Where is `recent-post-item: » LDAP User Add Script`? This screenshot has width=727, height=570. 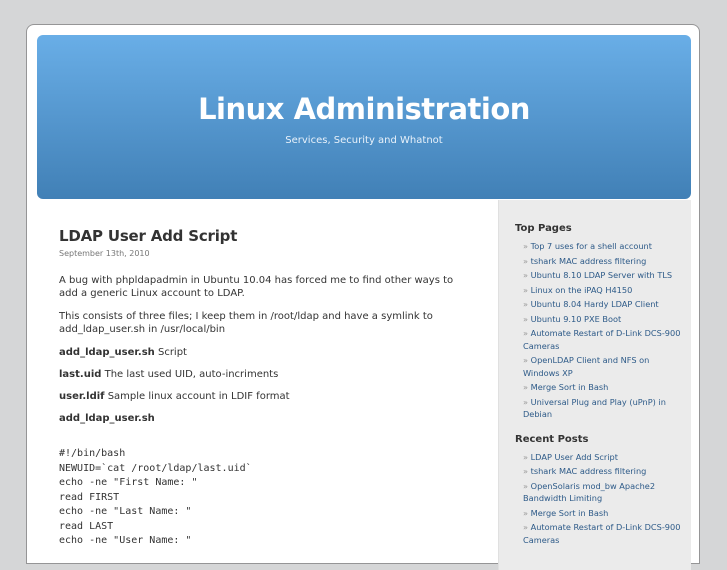 recent-post-item: » LDAP User Add Script is located at coordinates (605, 457).